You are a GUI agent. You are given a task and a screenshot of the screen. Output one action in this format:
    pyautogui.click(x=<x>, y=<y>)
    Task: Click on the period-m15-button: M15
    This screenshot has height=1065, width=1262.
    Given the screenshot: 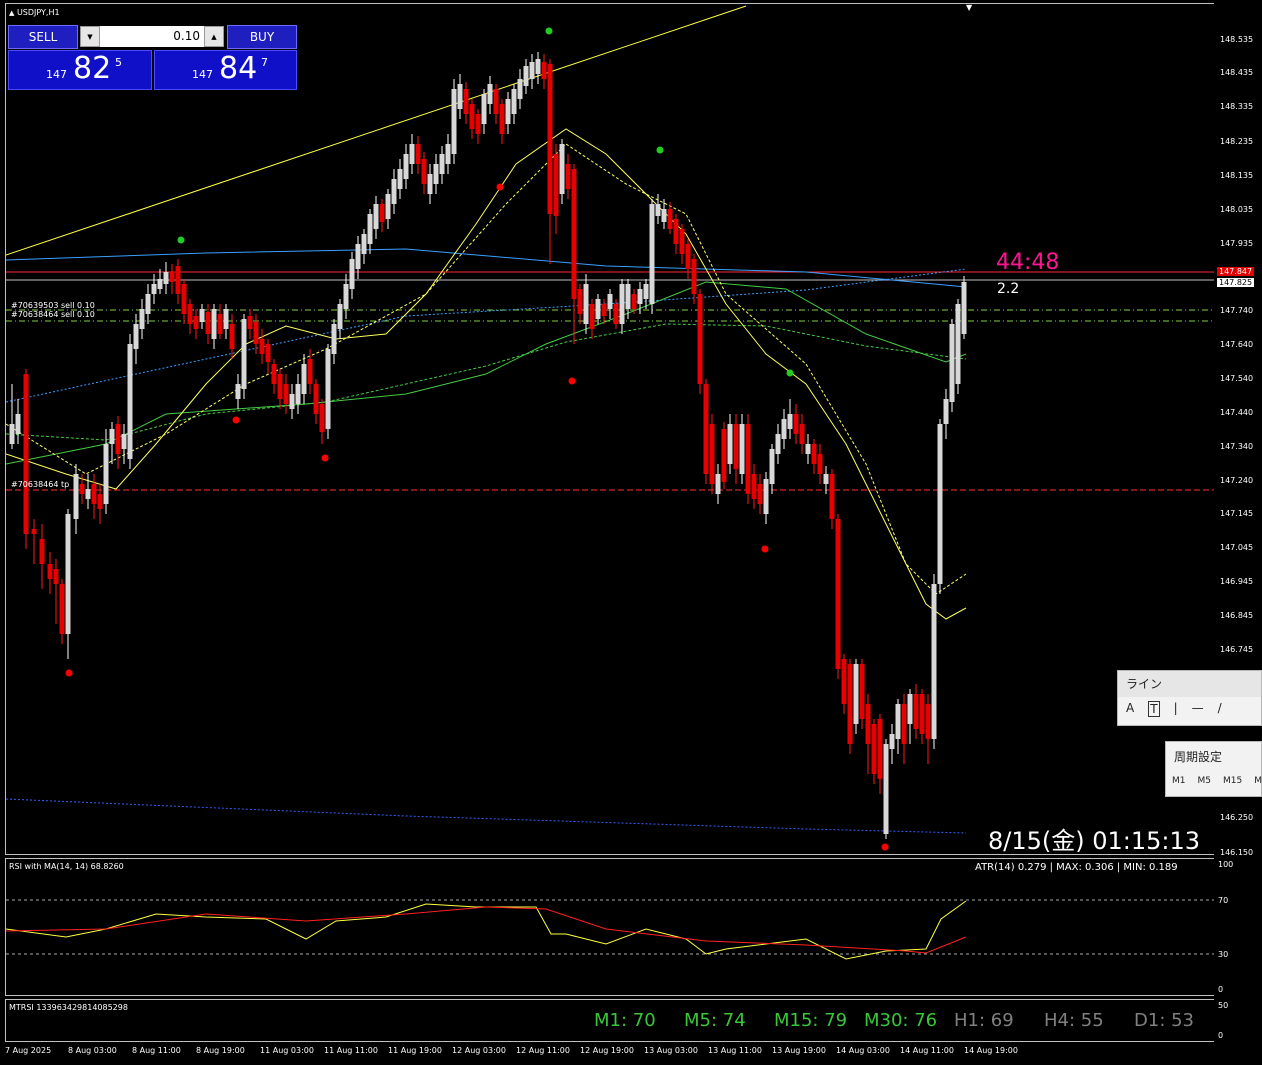 What is the action you would take?
    pyautogui.click(x=1232, y=781)
    